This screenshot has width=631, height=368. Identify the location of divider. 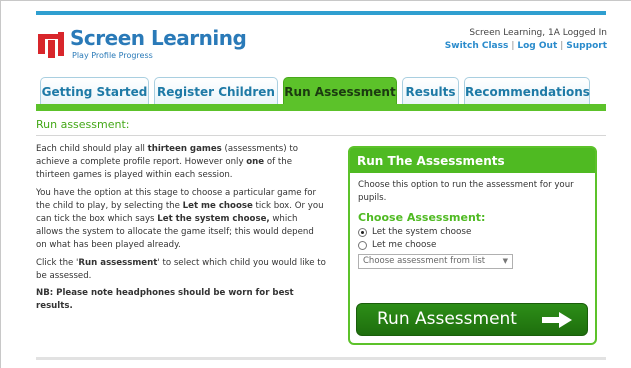
(321, 135).